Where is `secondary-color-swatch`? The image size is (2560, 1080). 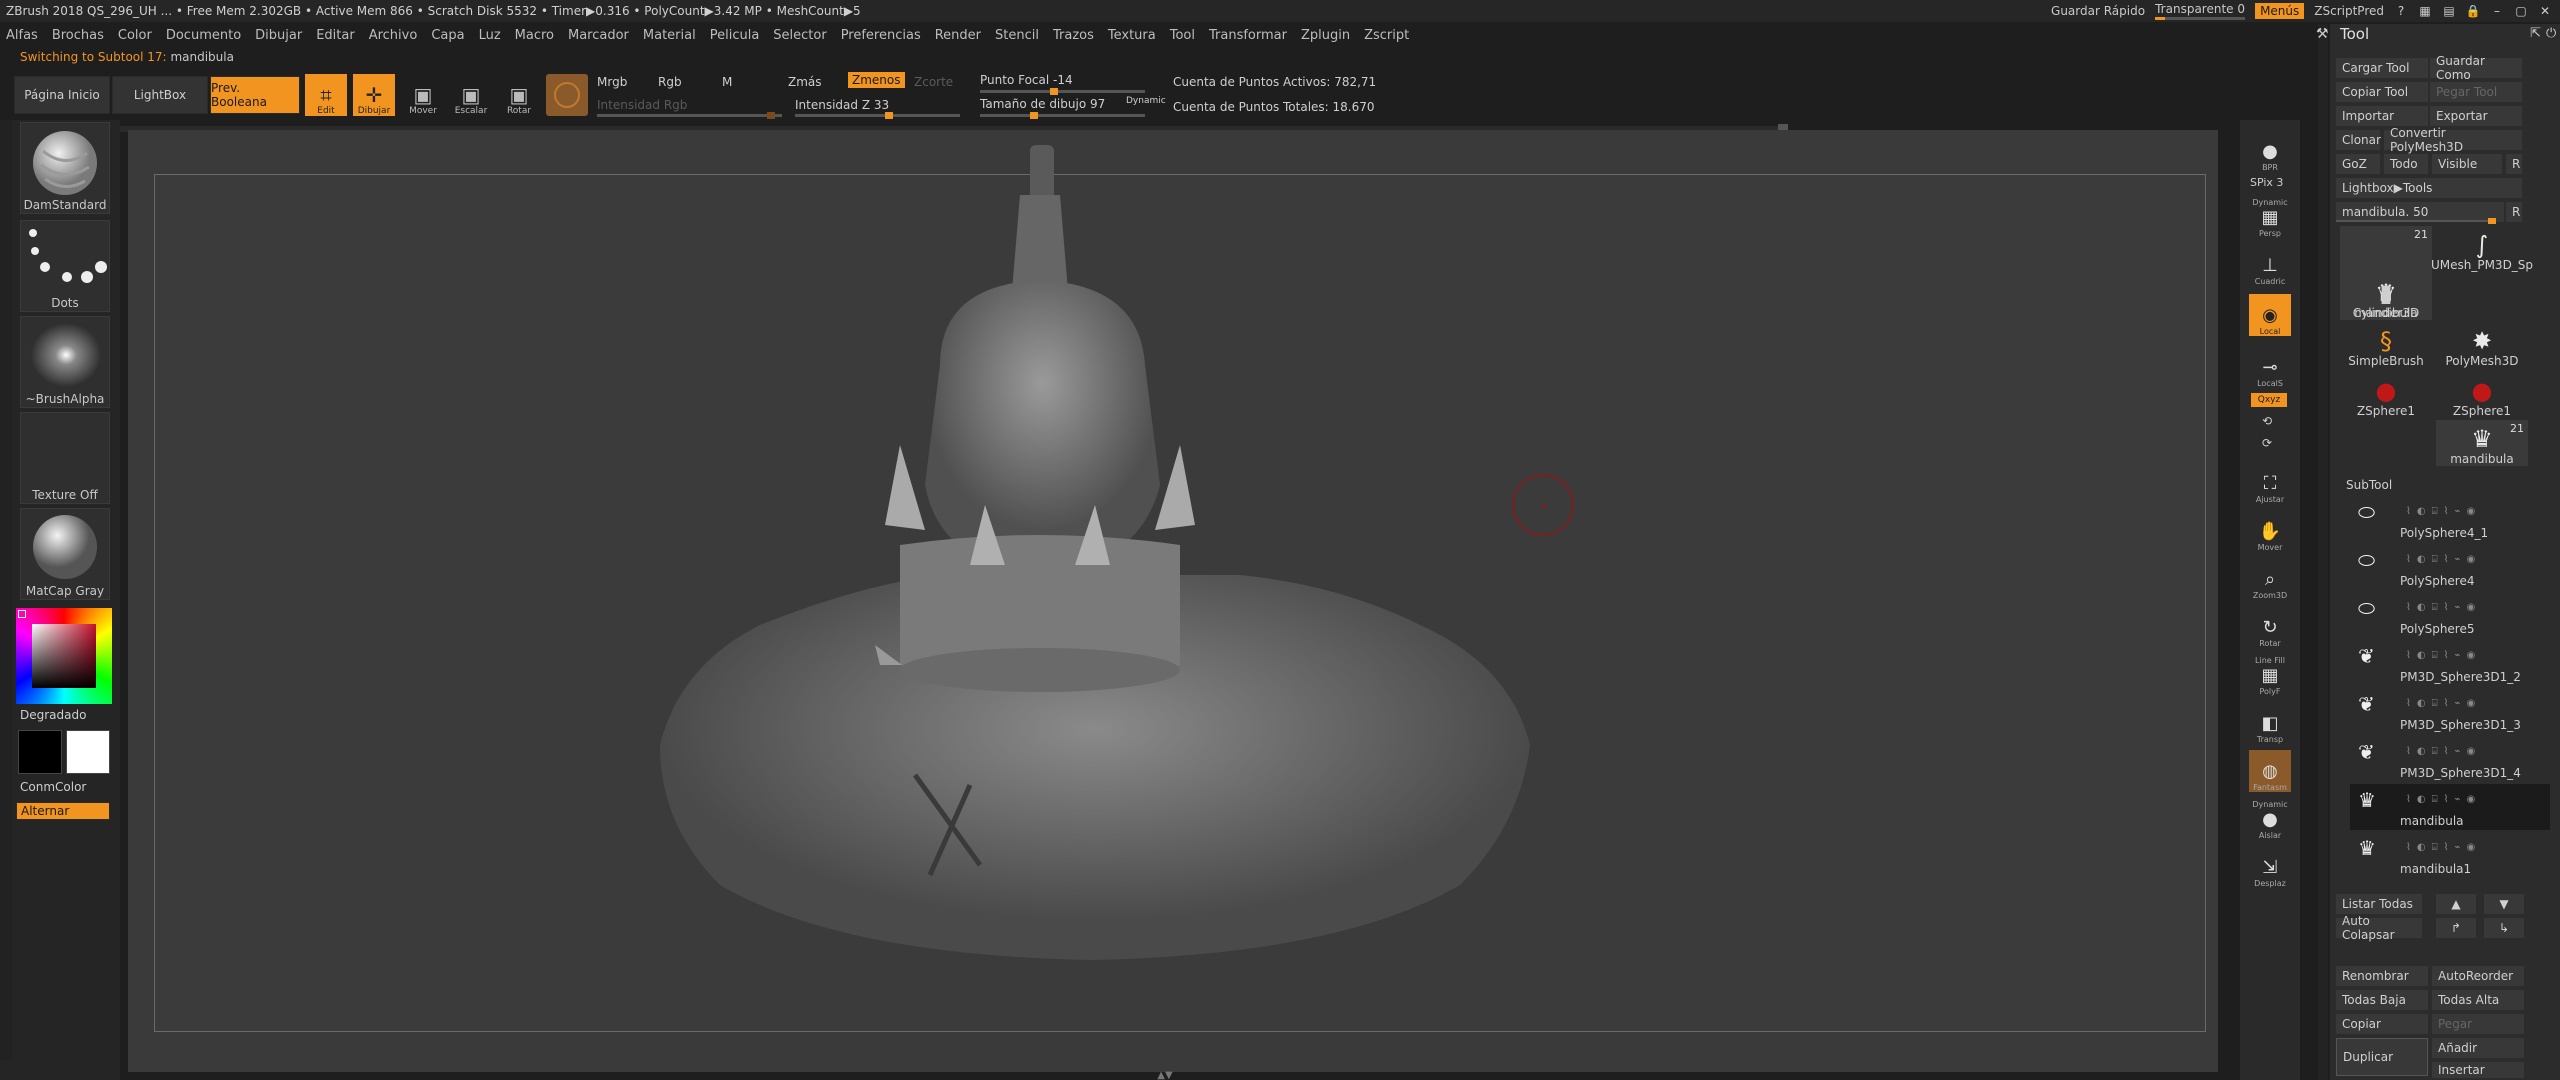 secondary-color-swatch is located at coordinates (88, 752).